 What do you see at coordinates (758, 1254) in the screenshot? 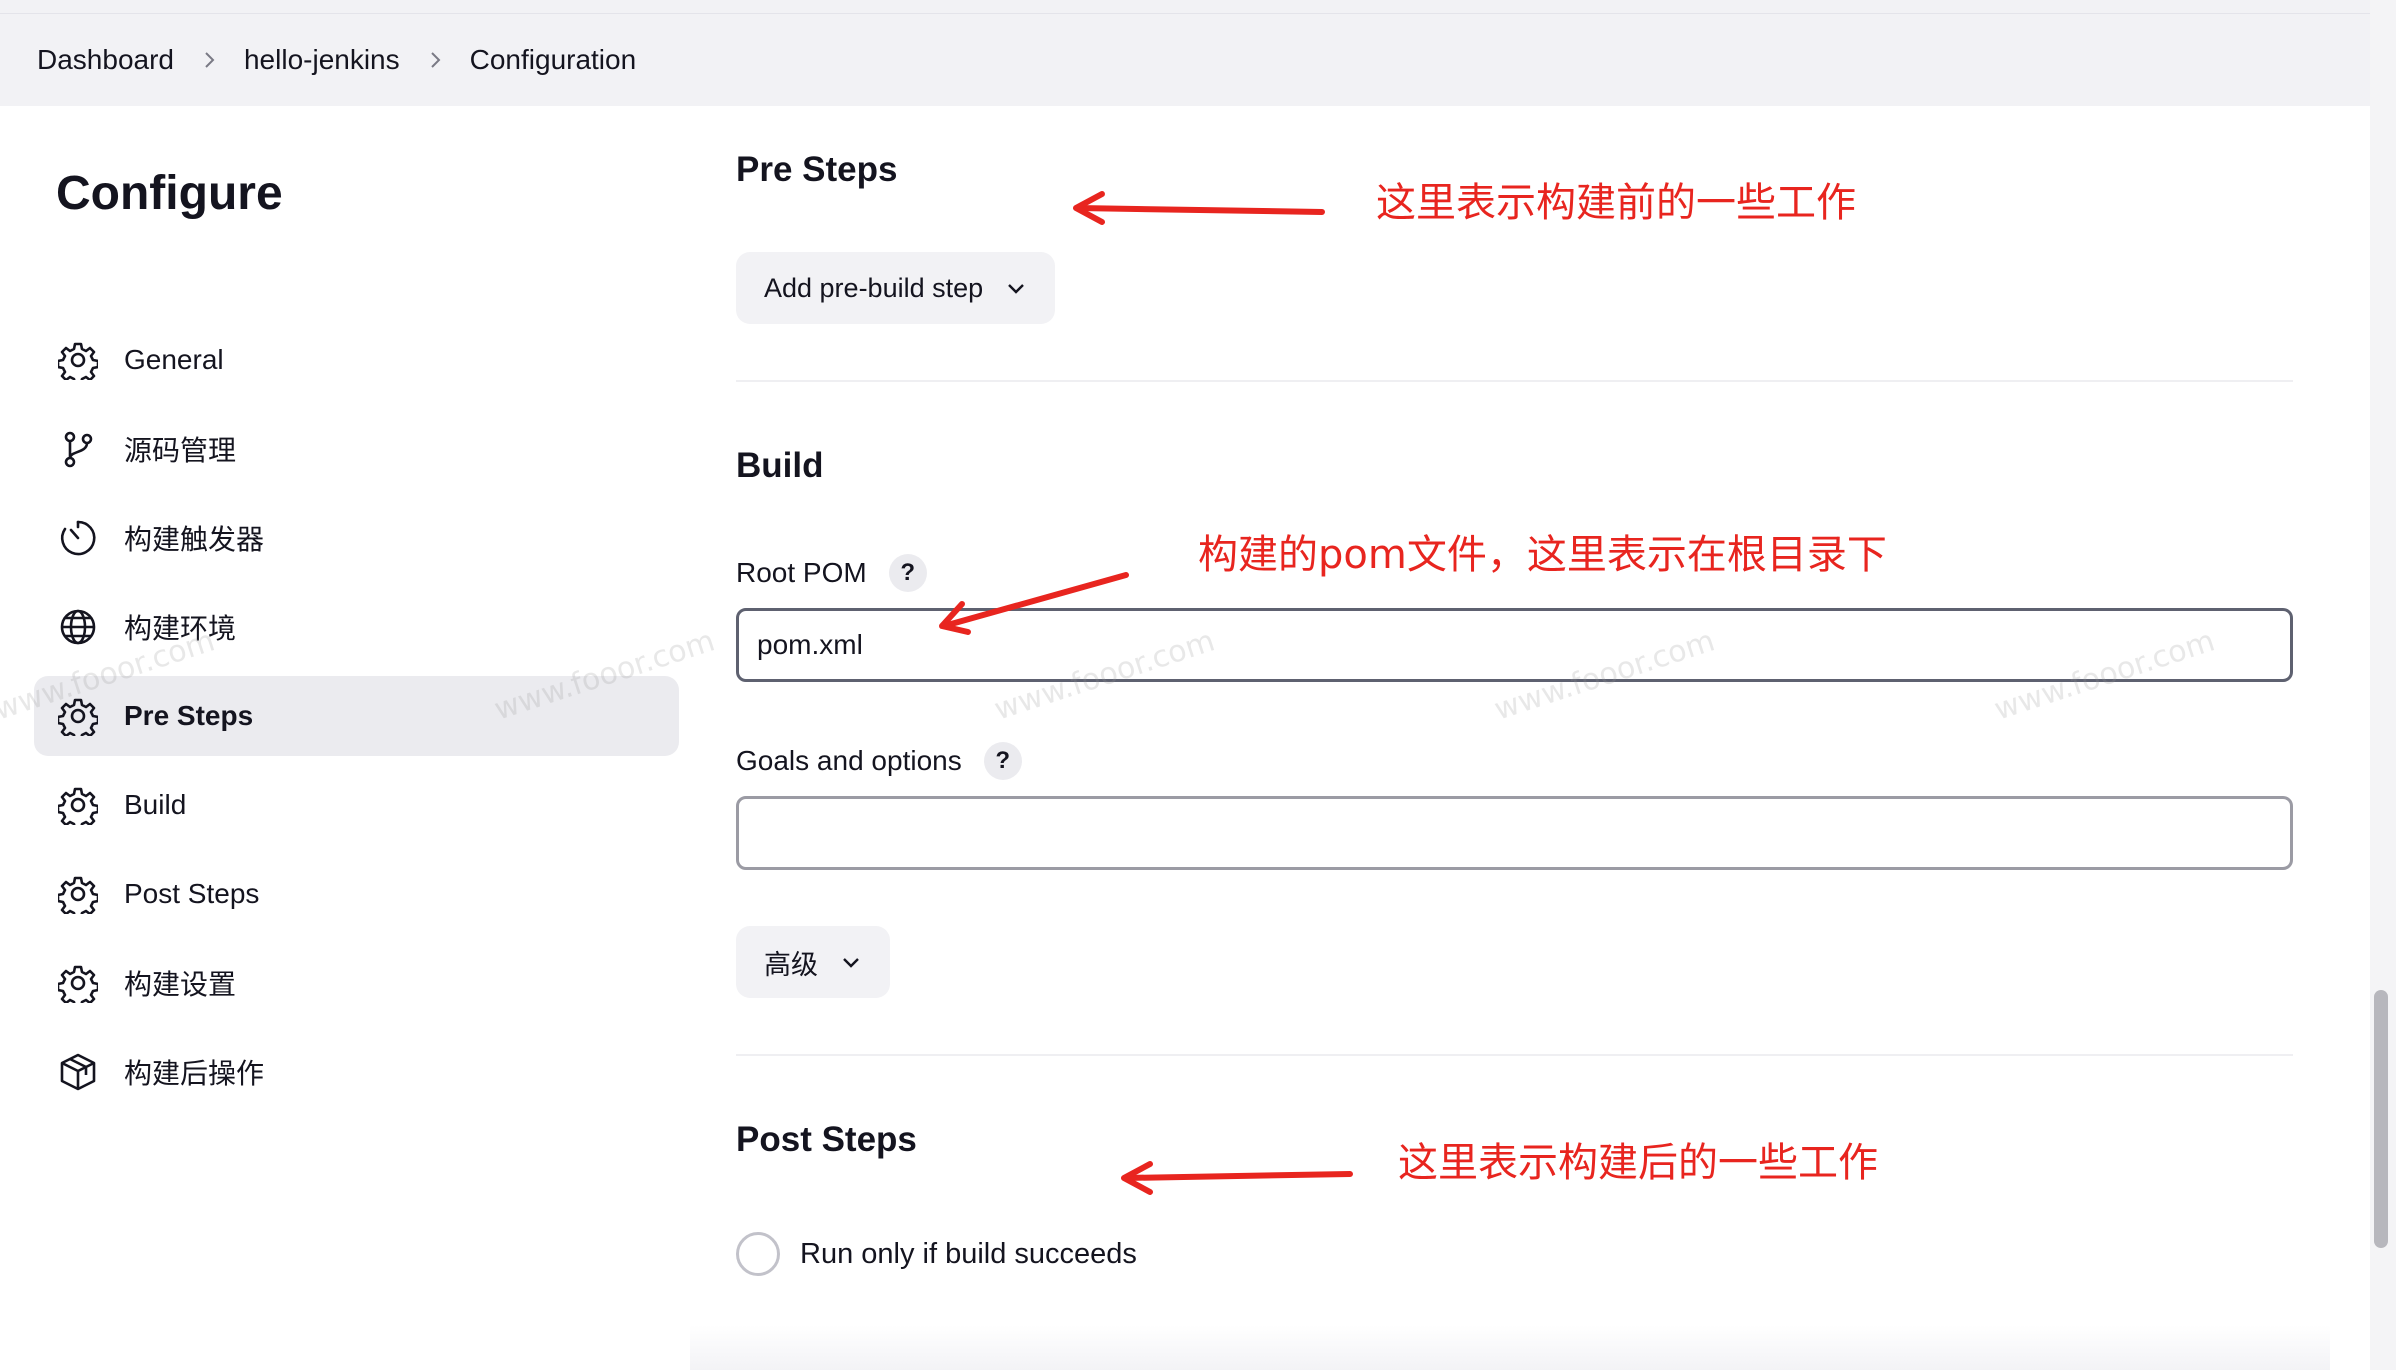
I see `radio-button` at bounding box center [758, 1254].